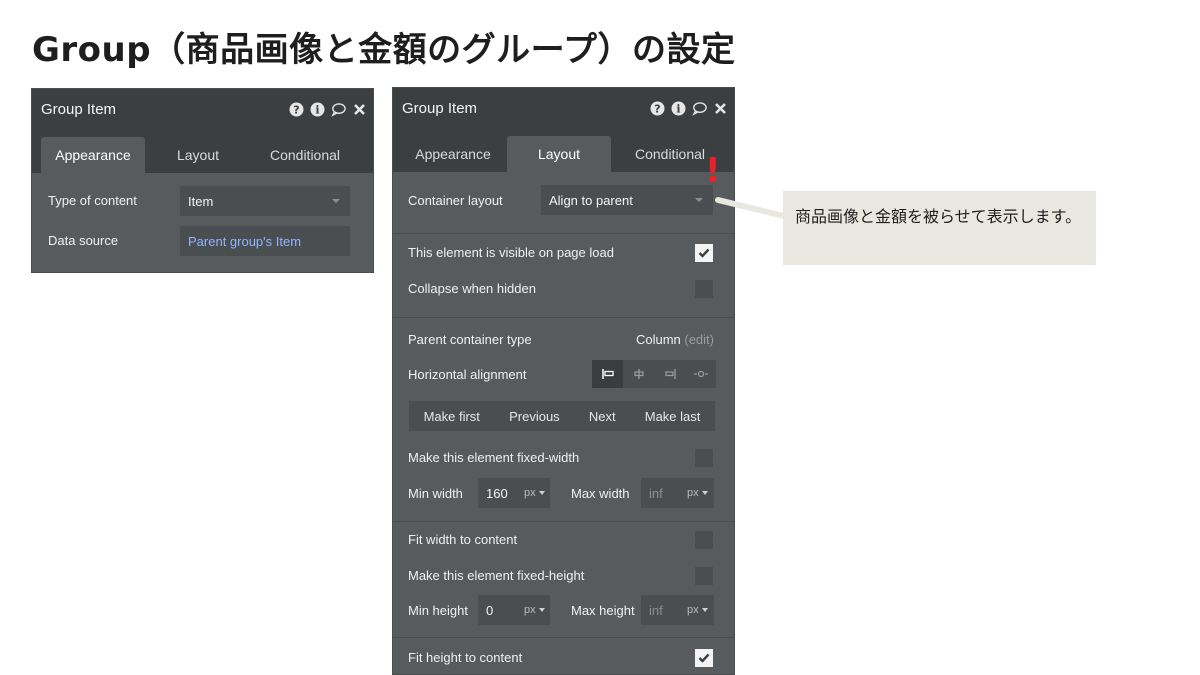  Describe the element at coordinates (511, 252) in the screenshot. I see `visible-on-load-label: This element is visible on page load` at that location.